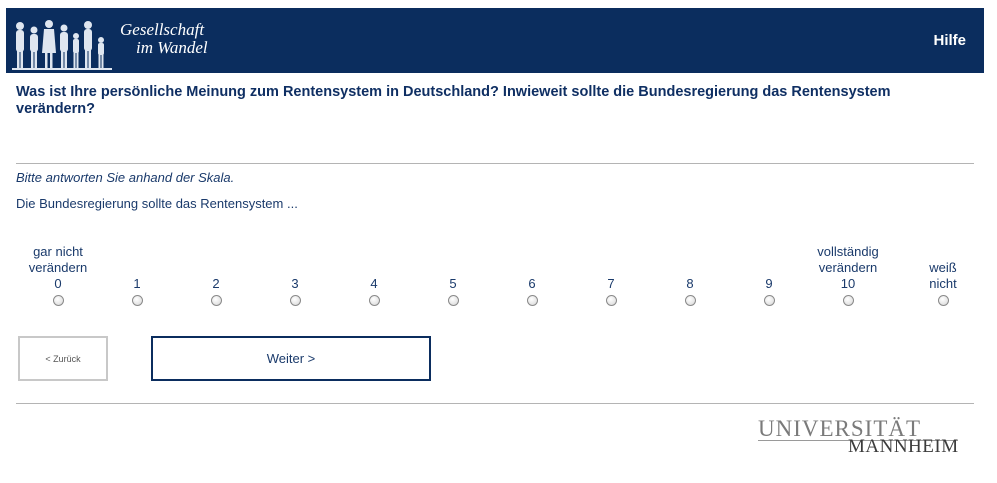 This screenshot has width=997, height=483. I want to click on scale-value: 0, so click(58, 283).